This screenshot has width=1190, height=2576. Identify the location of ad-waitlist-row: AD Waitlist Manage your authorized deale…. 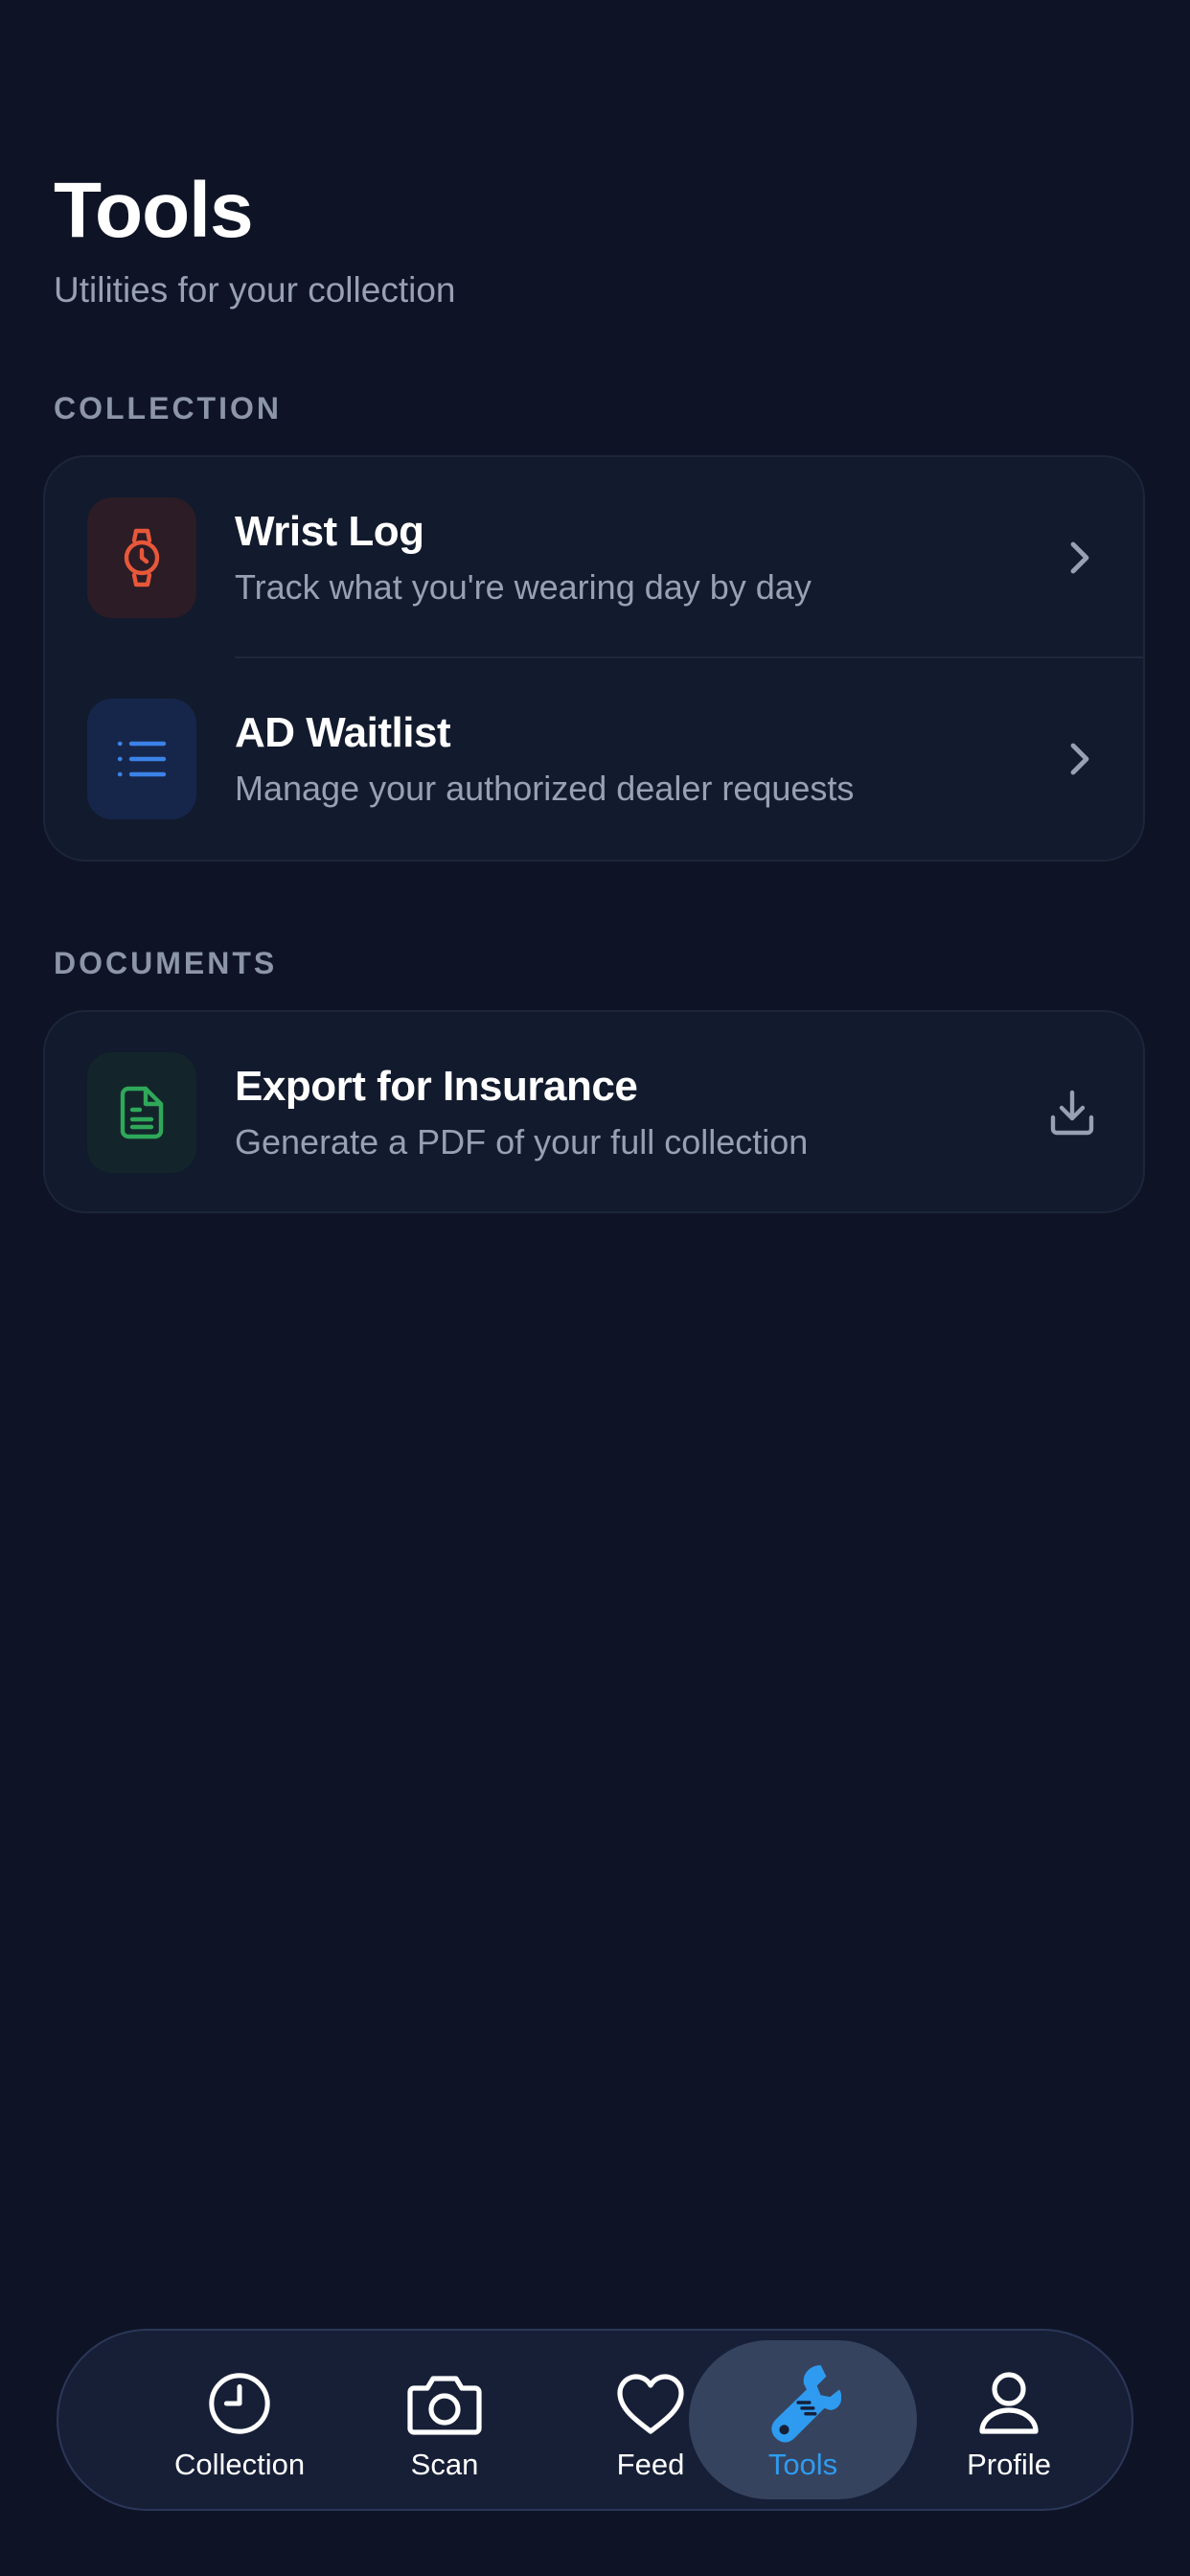
(594, 759).